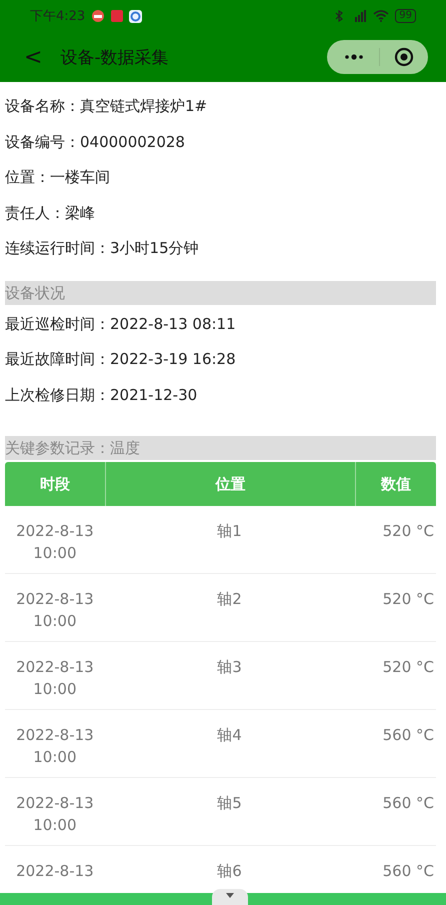 The image size is (446, 905). I want to click on battery-indicator: 99, so click(405, 16).